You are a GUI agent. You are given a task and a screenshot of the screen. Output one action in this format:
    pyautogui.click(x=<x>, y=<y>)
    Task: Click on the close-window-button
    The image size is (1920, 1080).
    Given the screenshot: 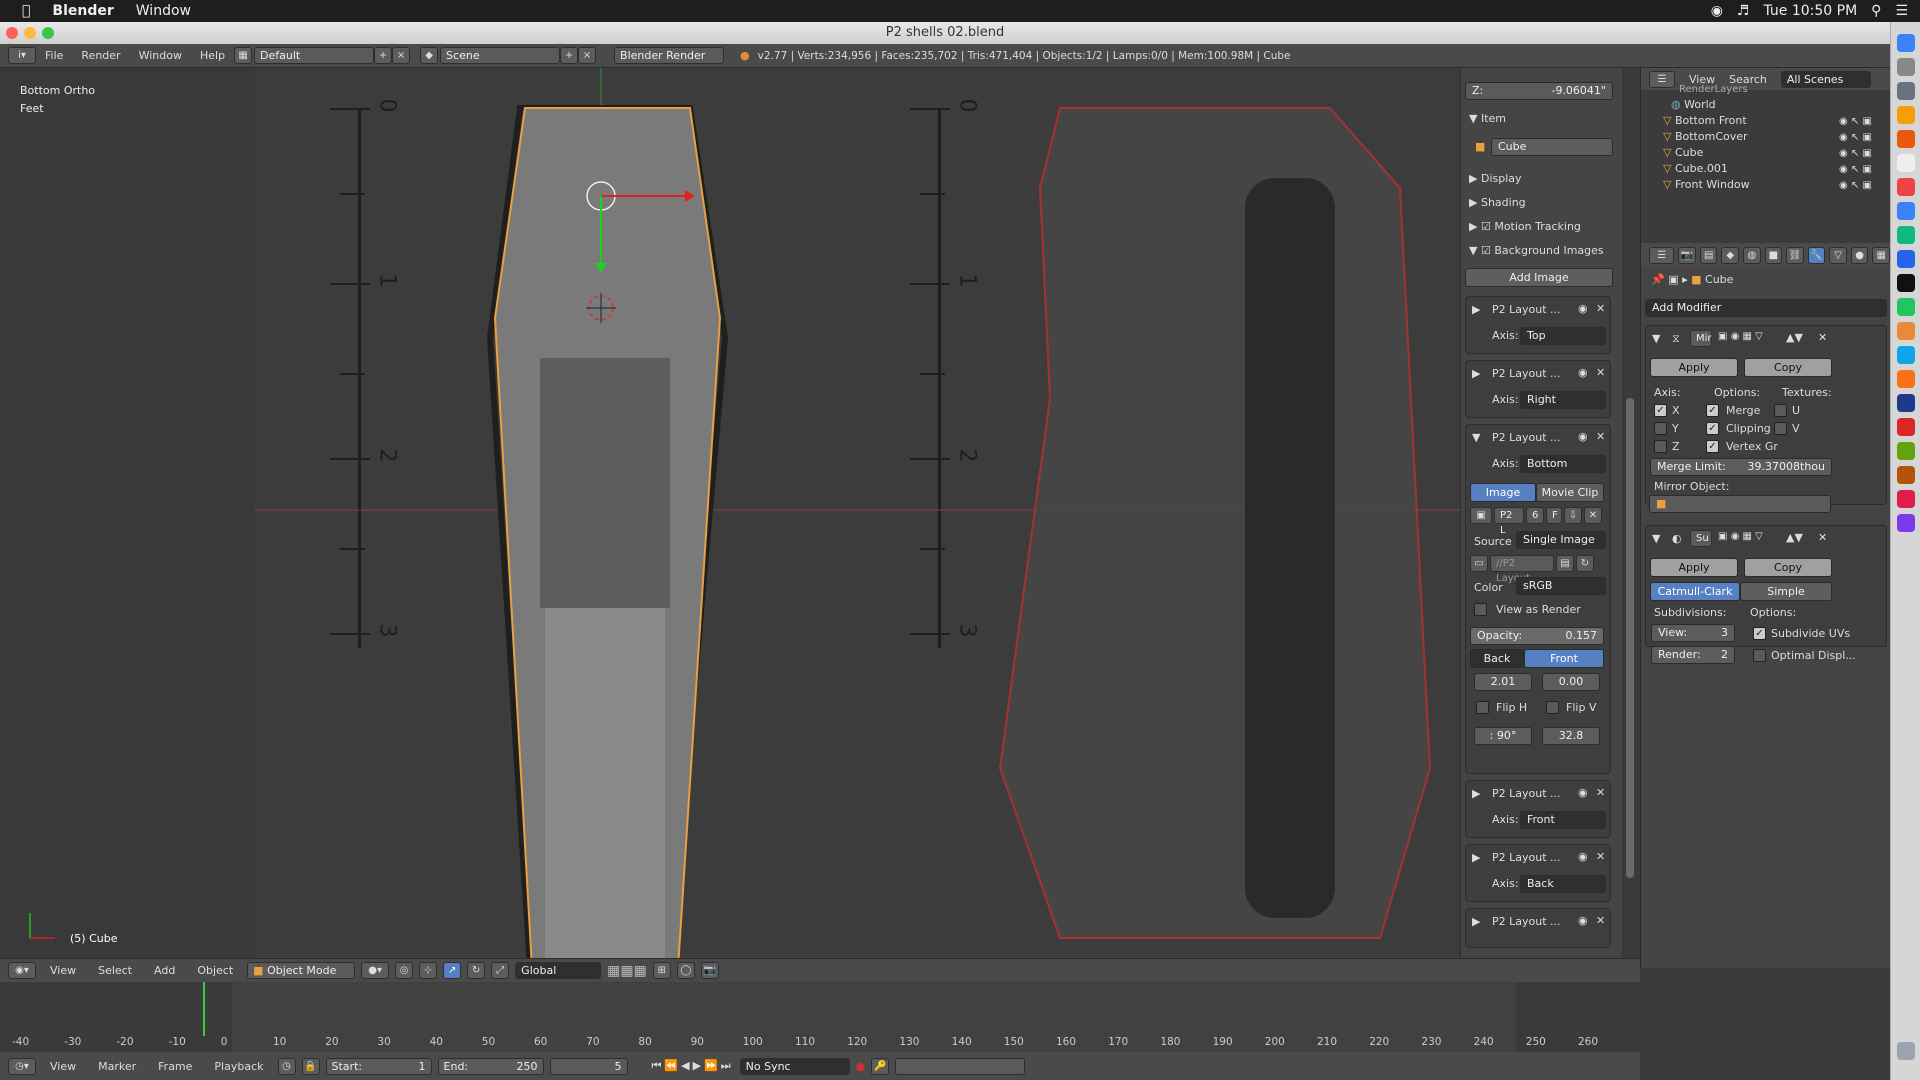 What is the action you would take?
    pyautogui.click(x=12, y=33)
    